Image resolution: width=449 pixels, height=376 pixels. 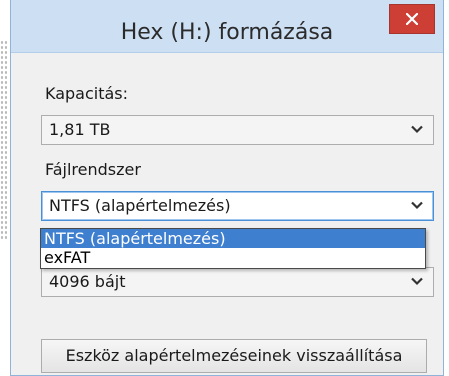 I want to click on title-bar: Hex (H:) formázása, so click(x=227, y=26).